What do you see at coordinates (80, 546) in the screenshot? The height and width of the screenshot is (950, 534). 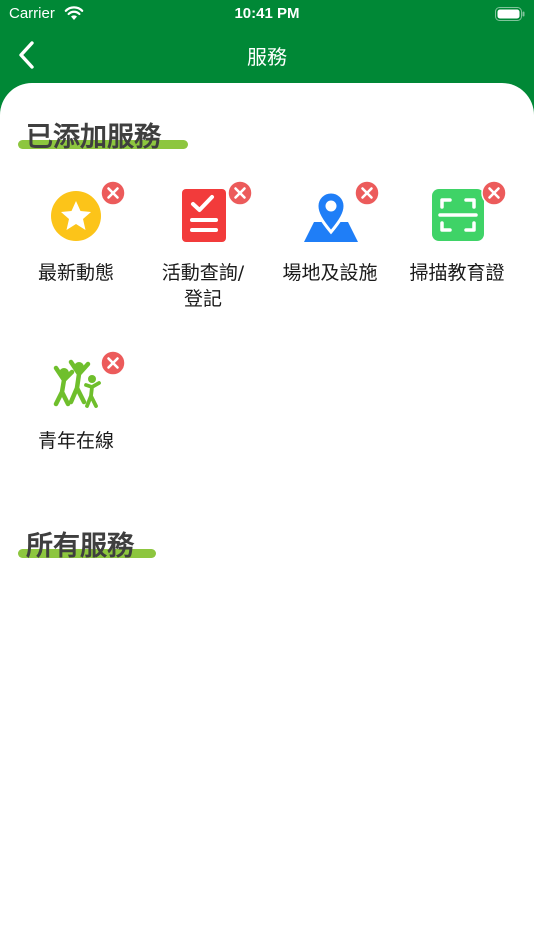 I see `all-services-title: 所有服務` at bounding box center [80, 546].